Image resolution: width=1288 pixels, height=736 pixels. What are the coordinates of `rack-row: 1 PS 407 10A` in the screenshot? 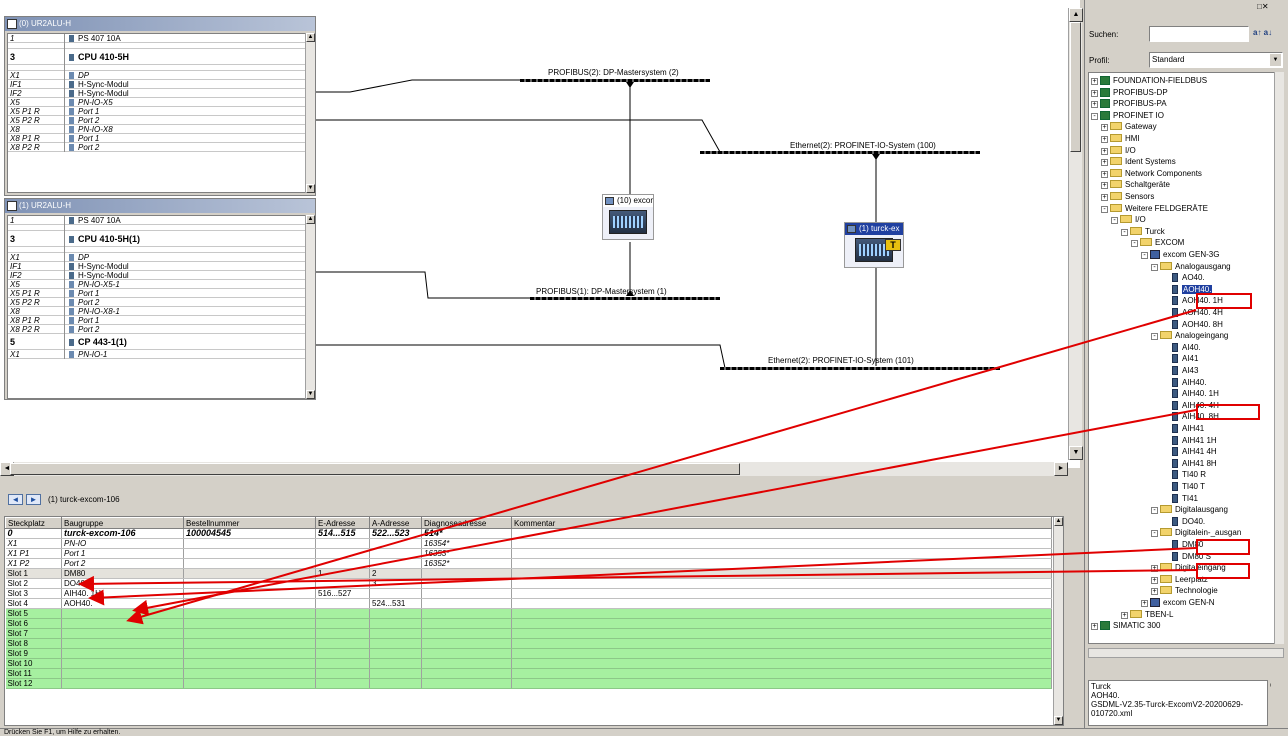 It's located at (157, 220).